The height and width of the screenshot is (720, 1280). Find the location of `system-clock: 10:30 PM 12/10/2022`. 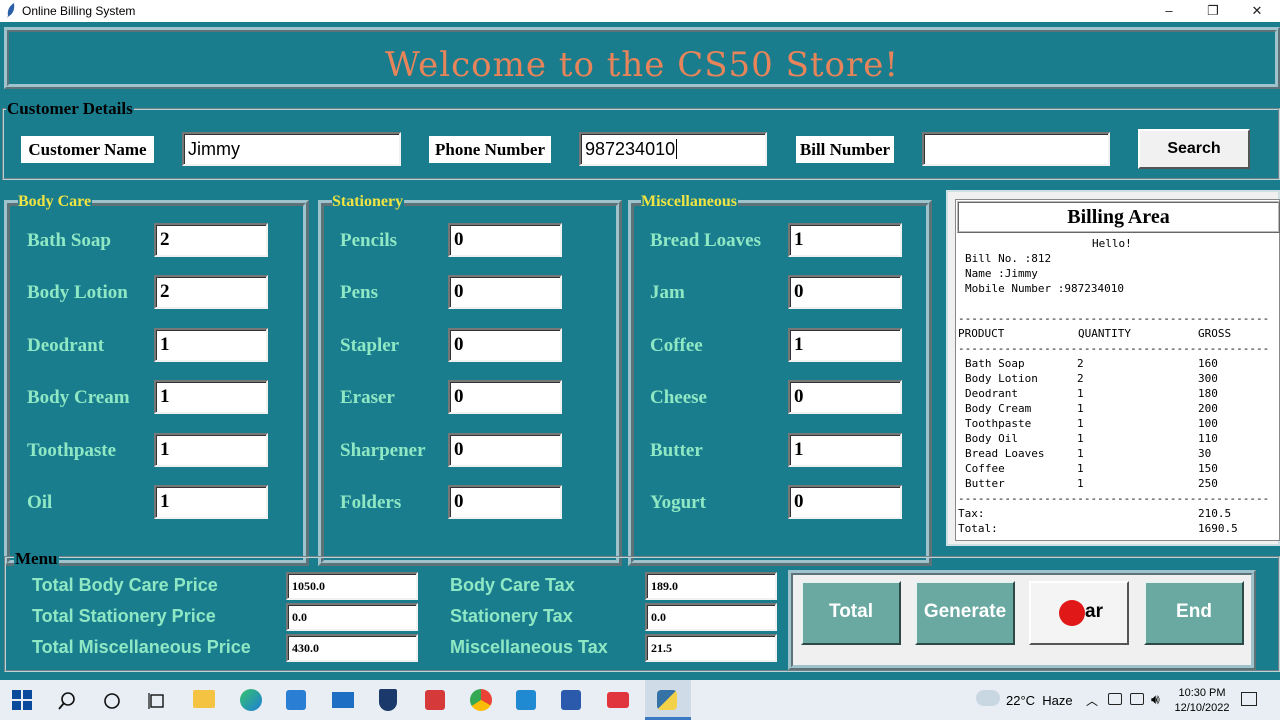

system-clock: 10:30 PM 12/10/2022 is located at coordinates (1202, 701).